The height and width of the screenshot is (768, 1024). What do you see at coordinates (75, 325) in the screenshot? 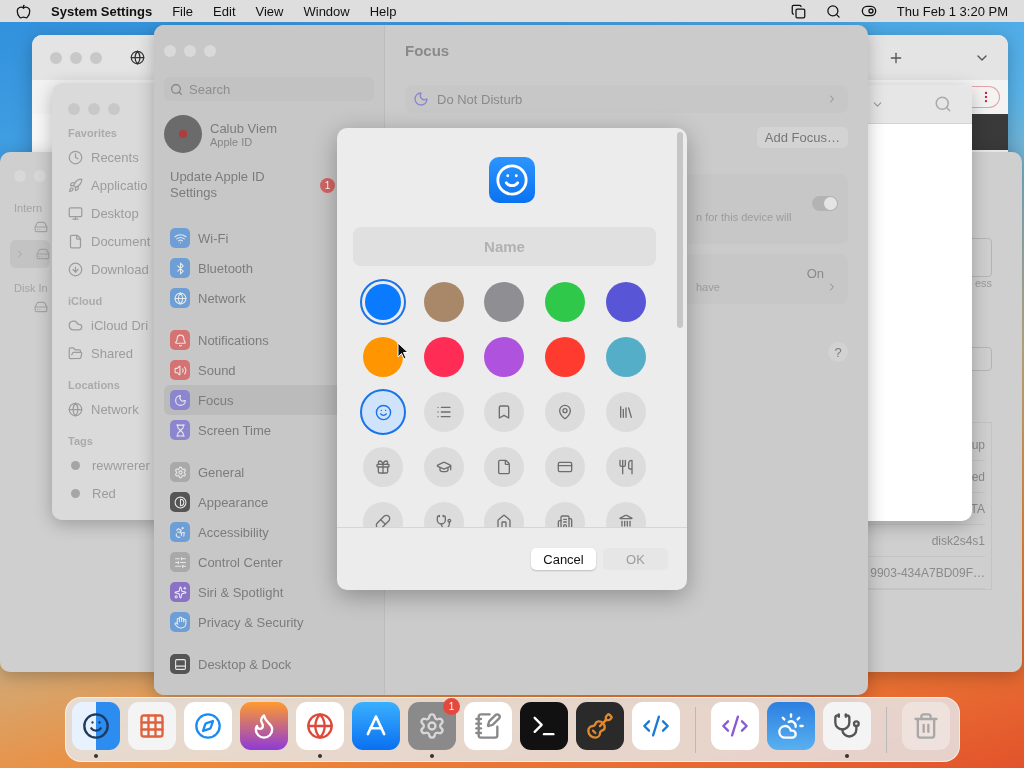
I see `cloud-icon` at bounding box center [75, 325].